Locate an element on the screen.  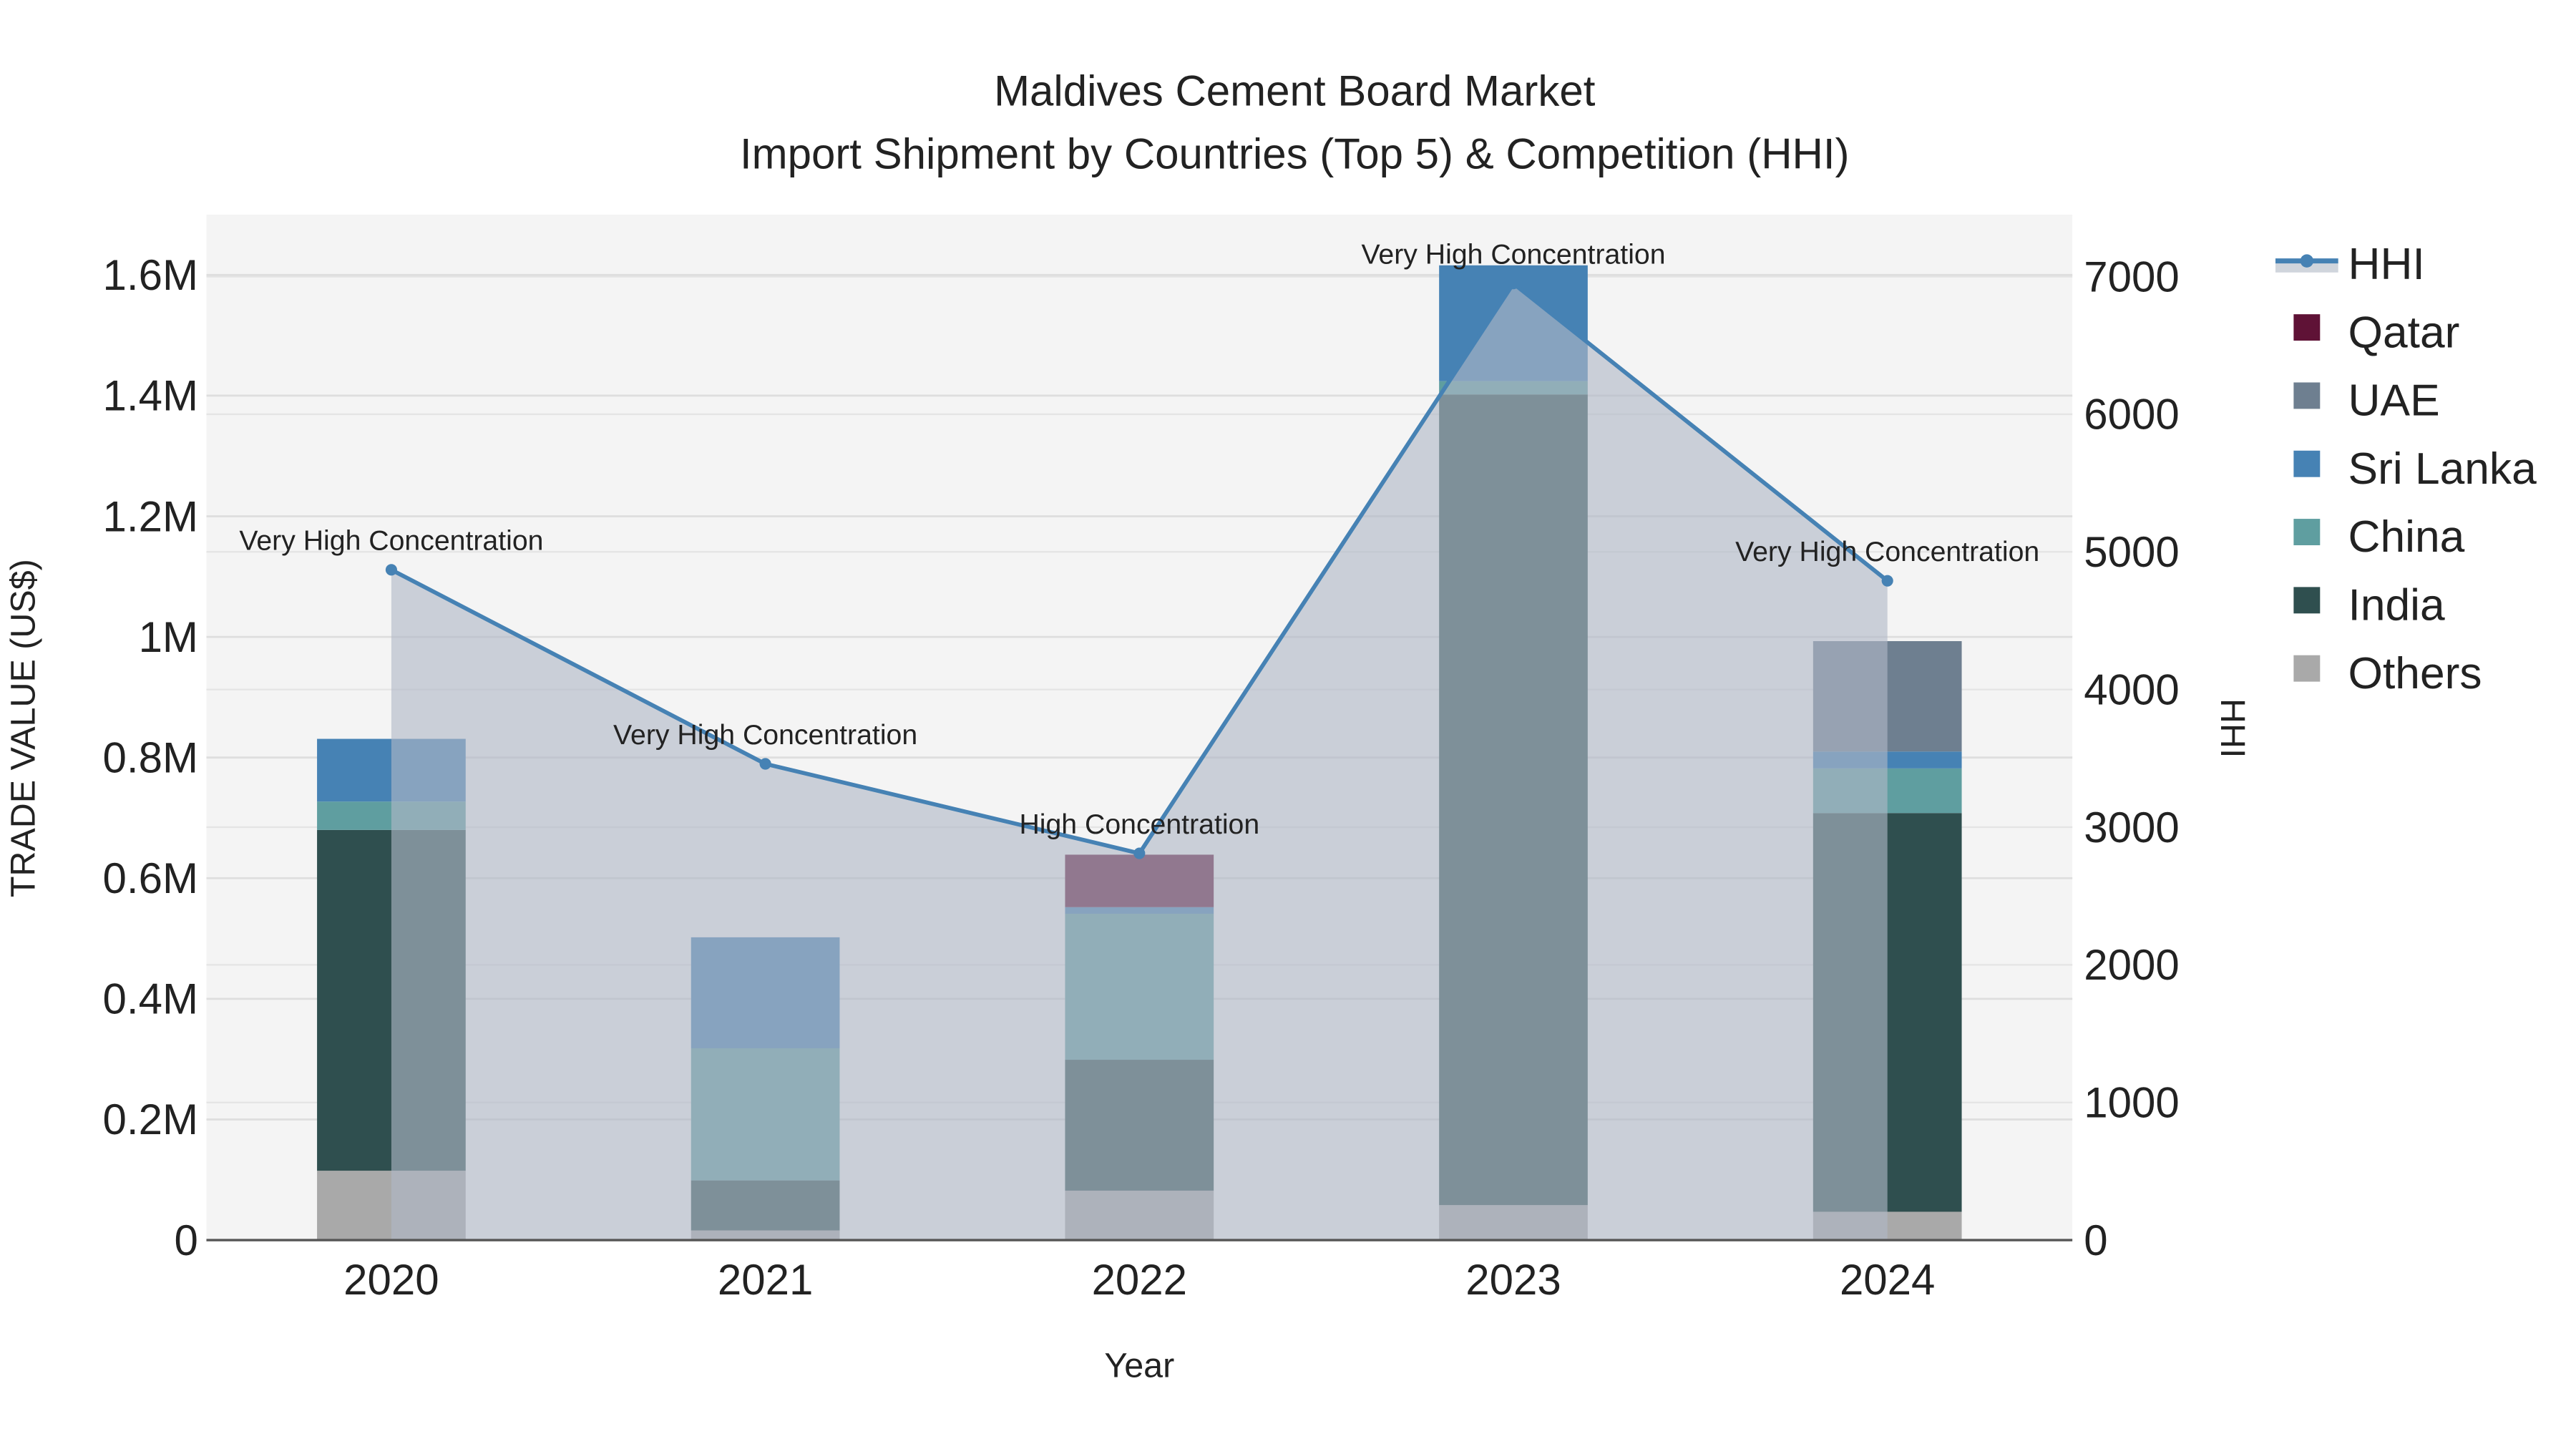
legend-label: Others is located at coordinates (2415, 673).